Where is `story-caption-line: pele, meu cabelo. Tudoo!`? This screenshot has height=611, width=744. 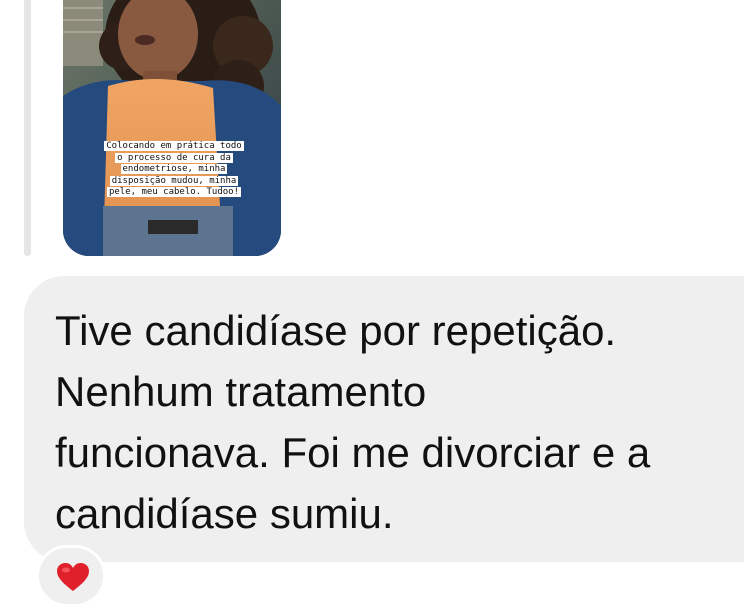
story-caption-line: pele, meu cabelo. Tudoo! is located at coordinates (174, 192).